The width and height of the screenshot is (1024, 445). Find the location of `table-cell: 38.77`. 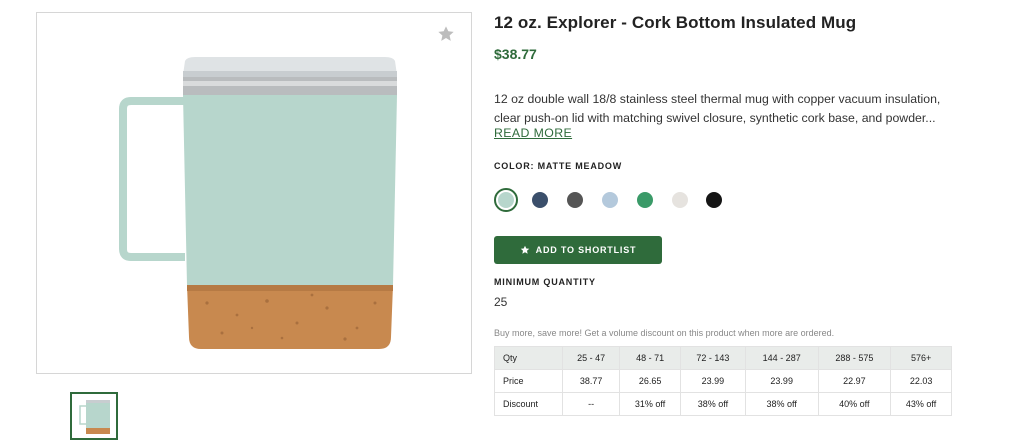

table-cell: 38.77 is located at coordinates (591, 381).